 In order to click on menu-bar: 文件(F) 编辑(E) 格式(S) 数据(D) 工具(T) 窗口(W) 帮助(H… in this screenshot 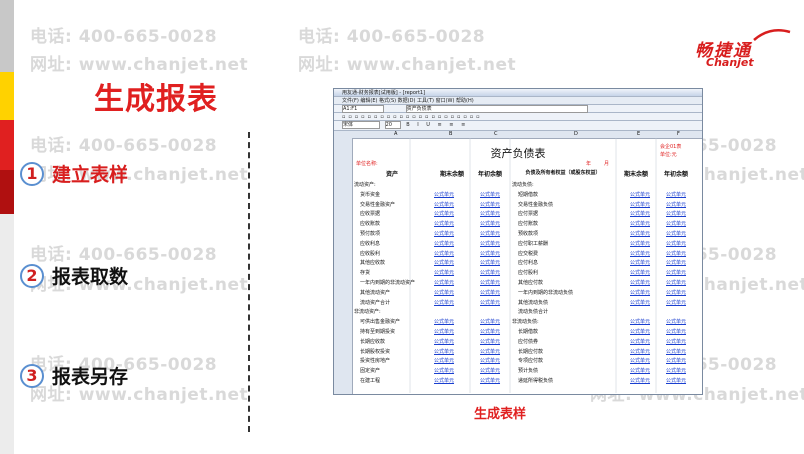, I will do `click(518, 101)`.